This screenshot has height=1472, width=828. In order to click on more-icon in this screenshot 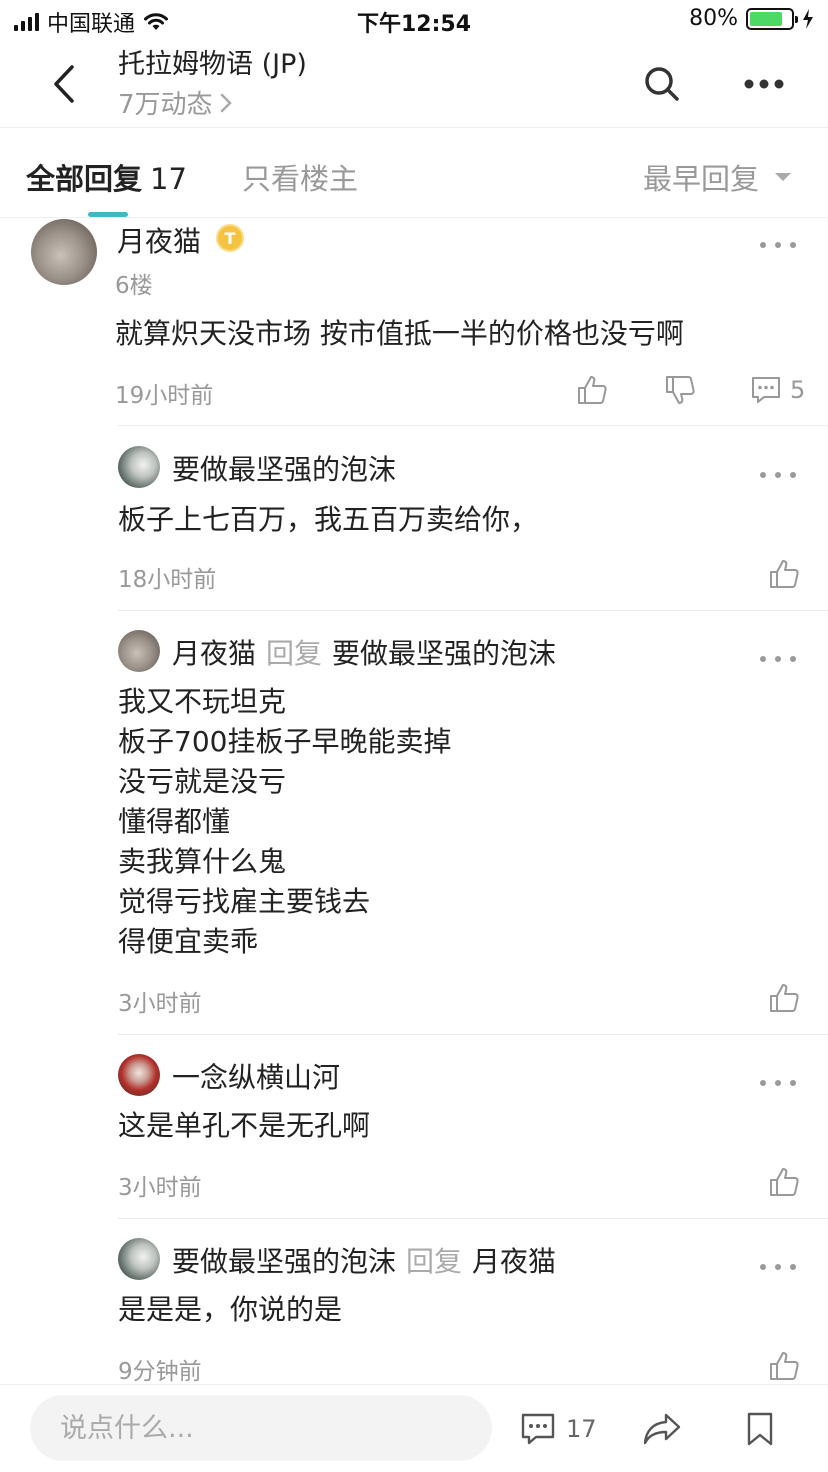, I will do `click(764, 84)`.